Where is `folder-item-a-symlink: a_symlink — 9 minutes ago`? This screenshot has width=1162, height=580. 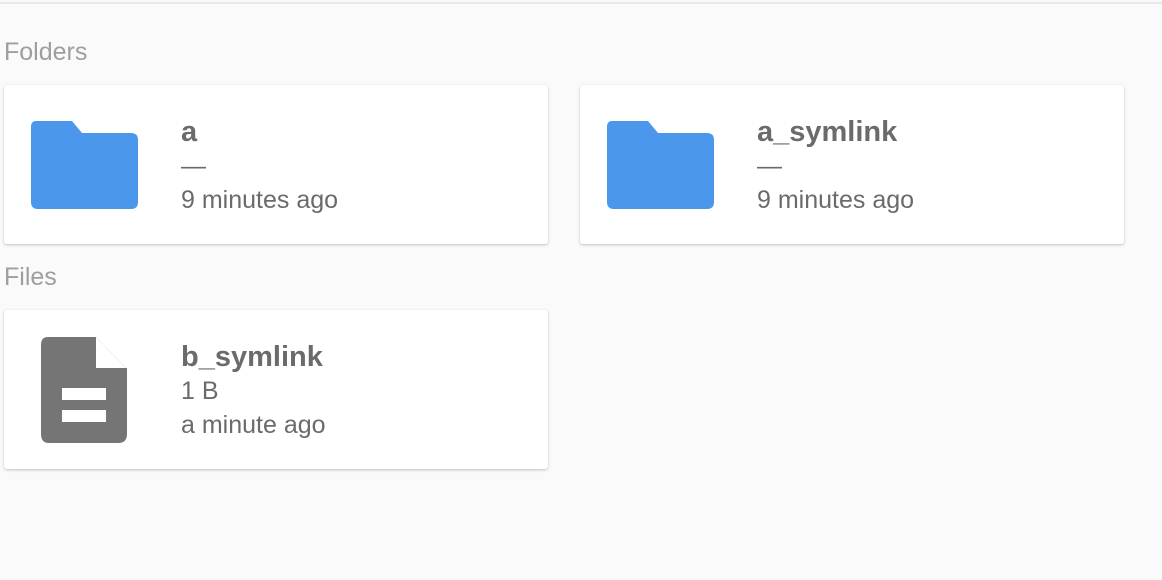 folder-item-a-symlink: a_symlink — 9 minutes ago is located at coordinates (852, 164).